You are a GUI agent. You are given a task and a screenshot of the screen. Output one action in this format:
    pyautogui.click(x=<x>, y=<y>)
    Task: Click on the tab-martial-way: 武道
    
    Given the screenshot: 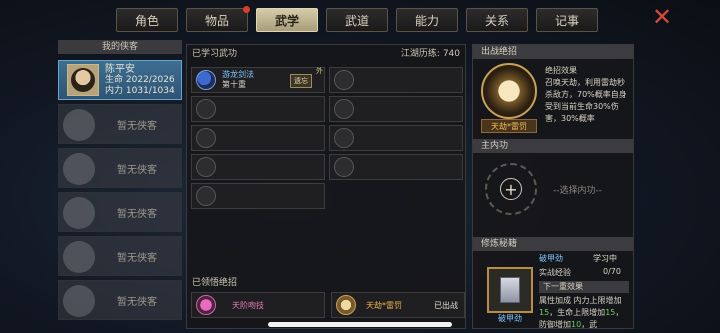 What is the action you would take?
    pyautogui.click(x=357, y=20)
    